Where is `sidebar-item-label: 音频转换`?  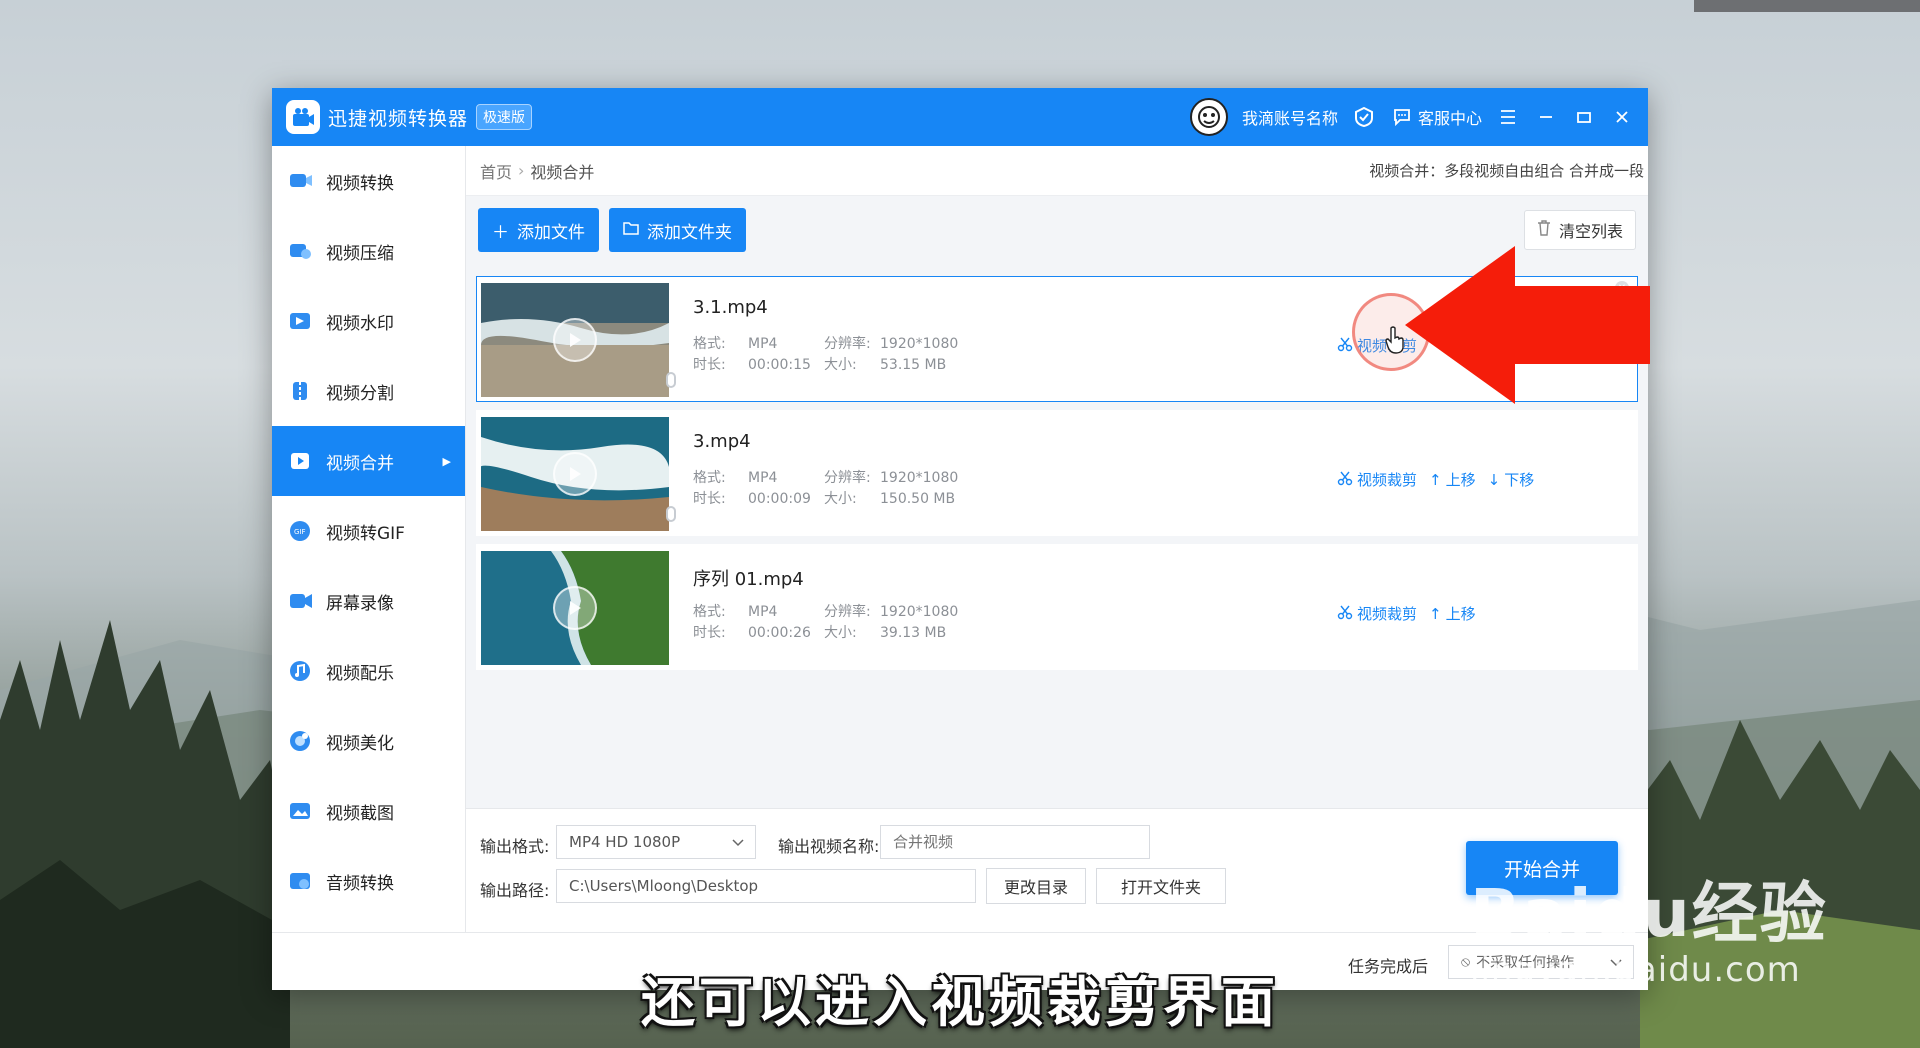
sidebar-item-label: 音频转换 is located at coordinates (360, 883).